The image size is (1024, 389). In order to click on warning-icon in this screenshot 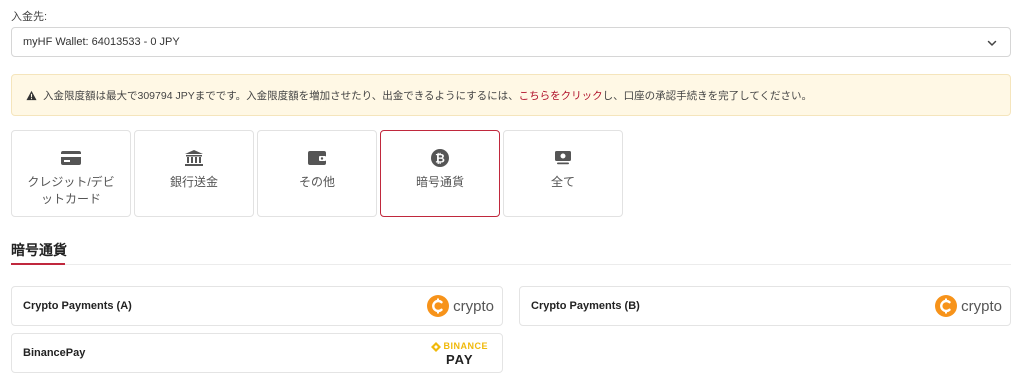, I will do `click(31, 95)`.